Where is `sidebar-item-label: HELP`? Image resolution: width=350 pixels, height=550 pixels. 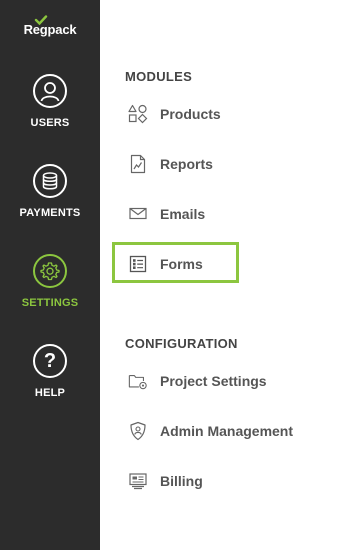 sidebar-item-label: HELP is located at coordinates (50, 393).